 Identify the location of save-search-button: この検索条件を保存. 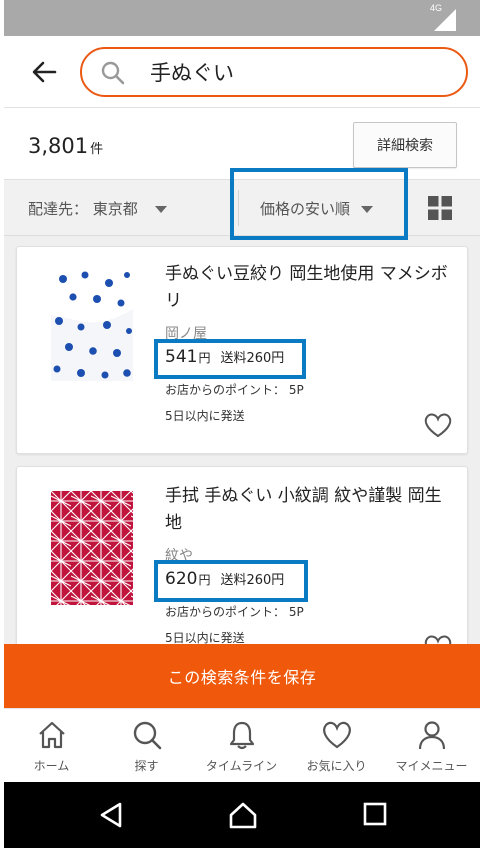
(242, 676).